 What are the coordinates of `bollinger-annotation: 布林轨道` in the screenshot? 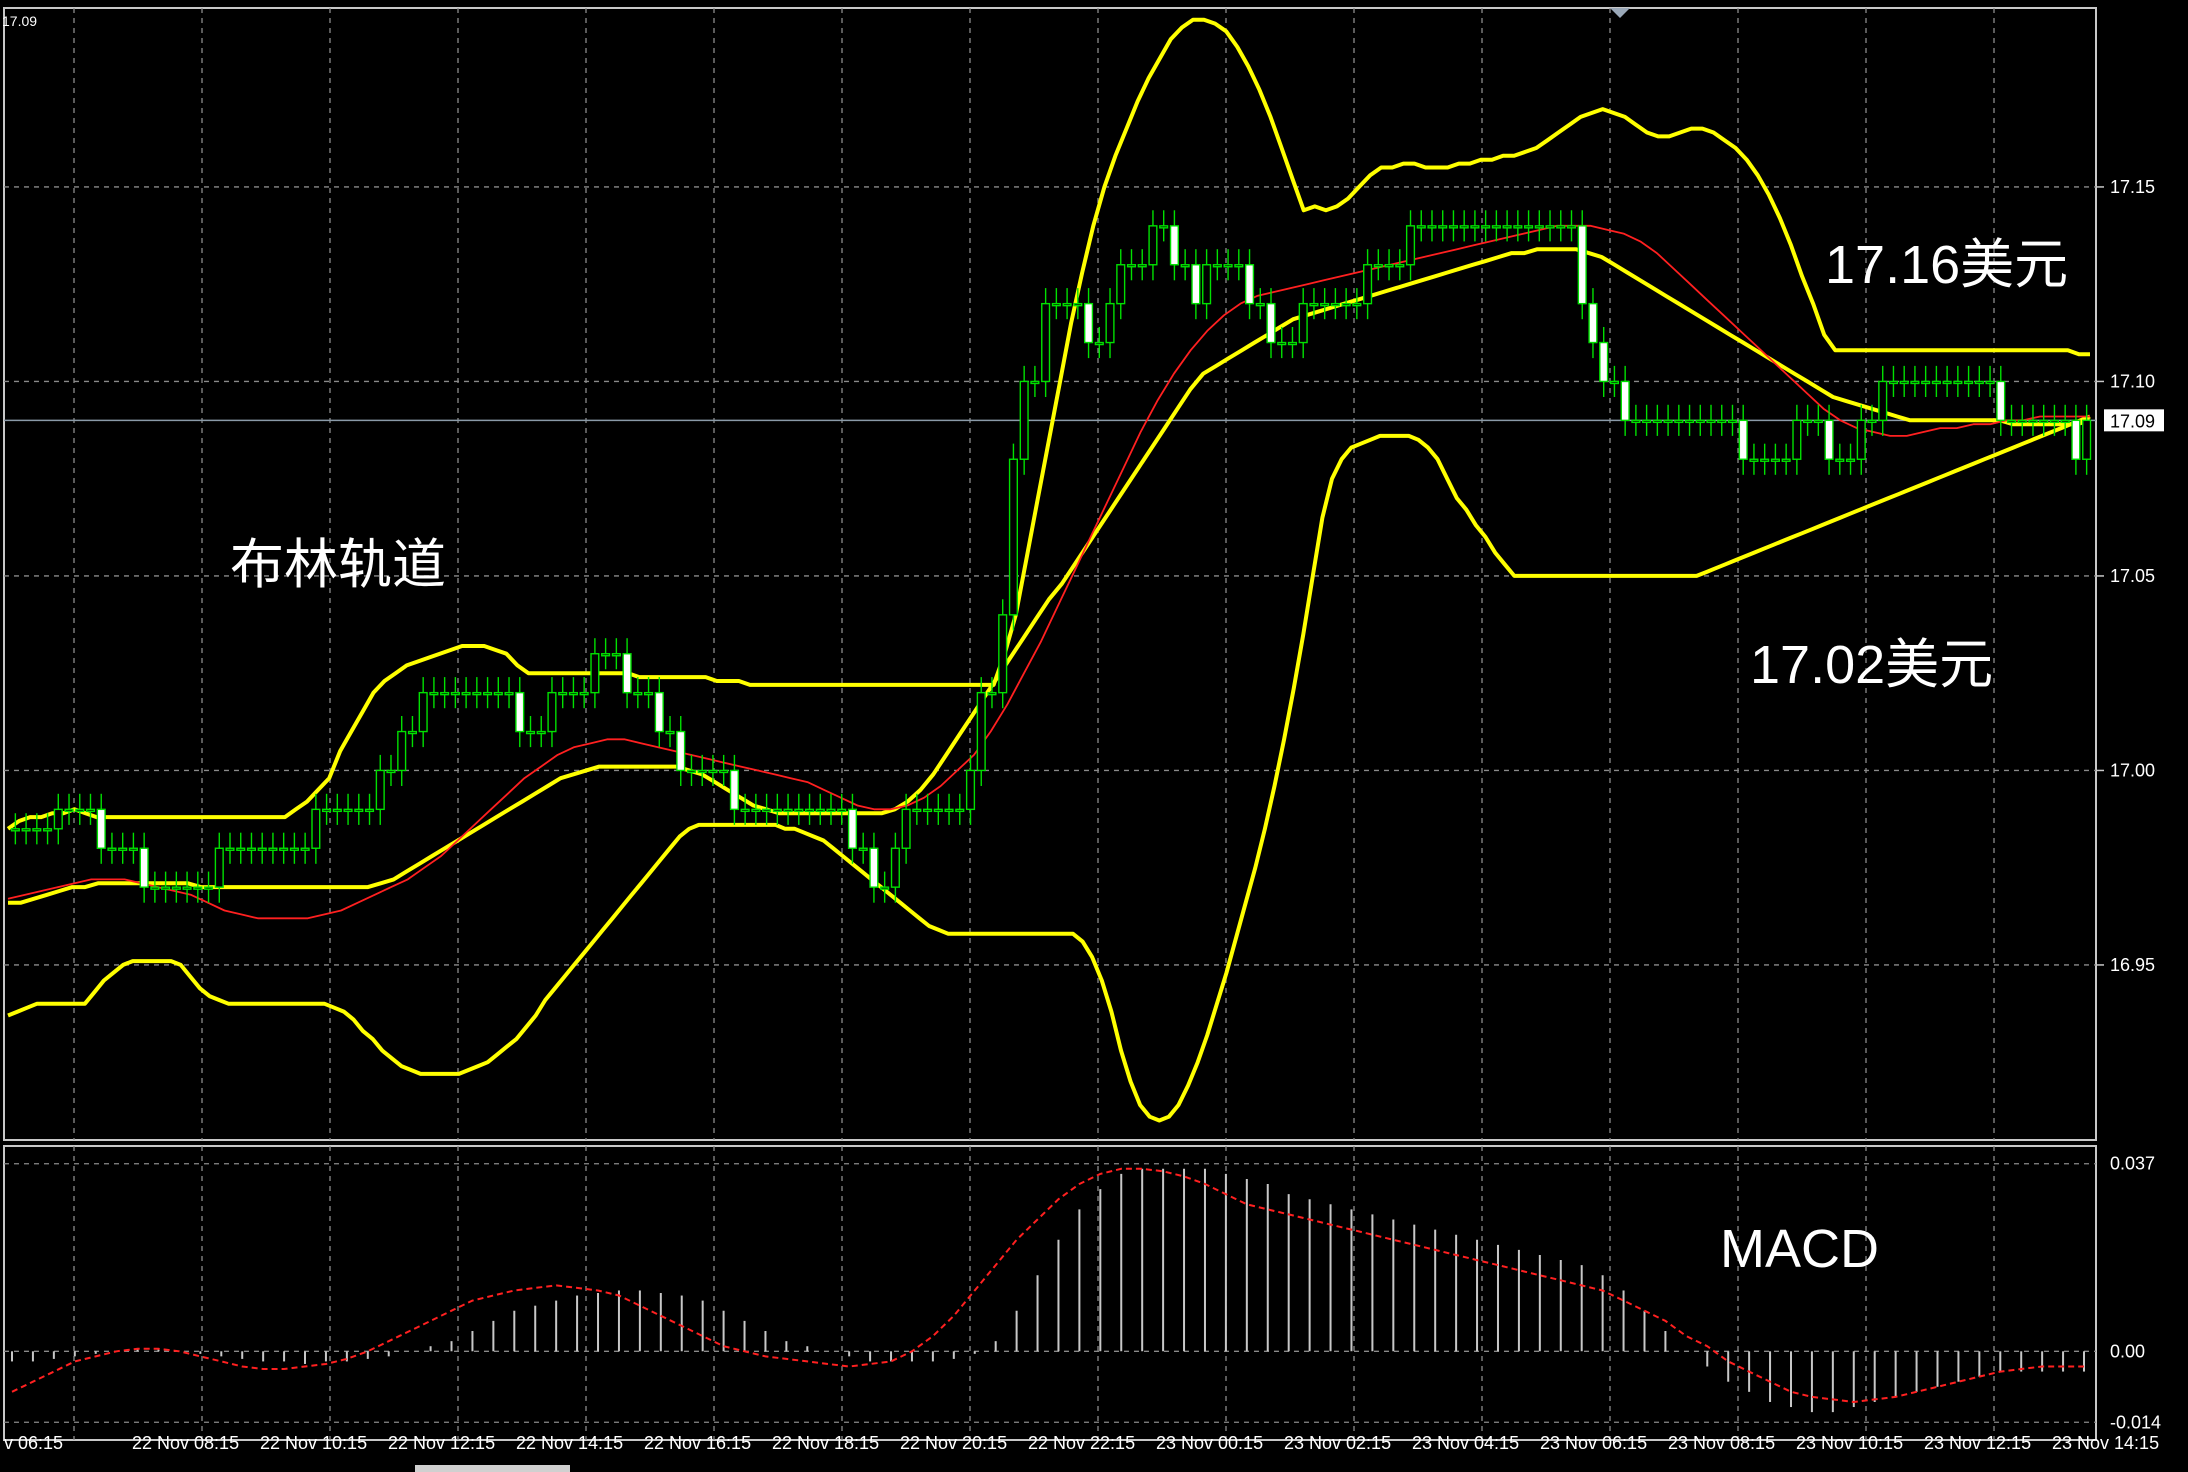 It's located at (338, 565).